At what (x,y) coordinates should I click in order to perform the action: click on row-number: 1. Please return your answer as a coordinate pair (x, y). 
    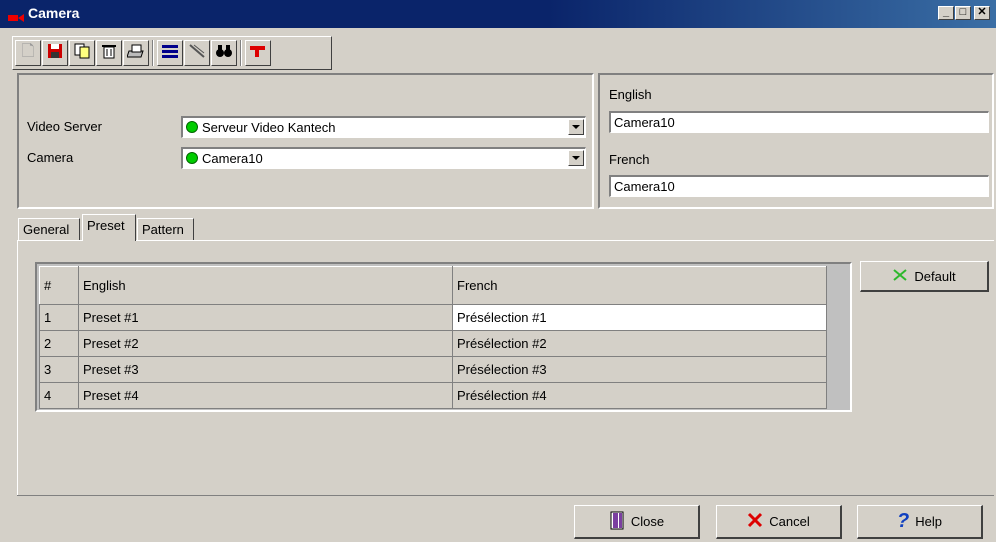
    Looking at the image, I should click on (59, 317).